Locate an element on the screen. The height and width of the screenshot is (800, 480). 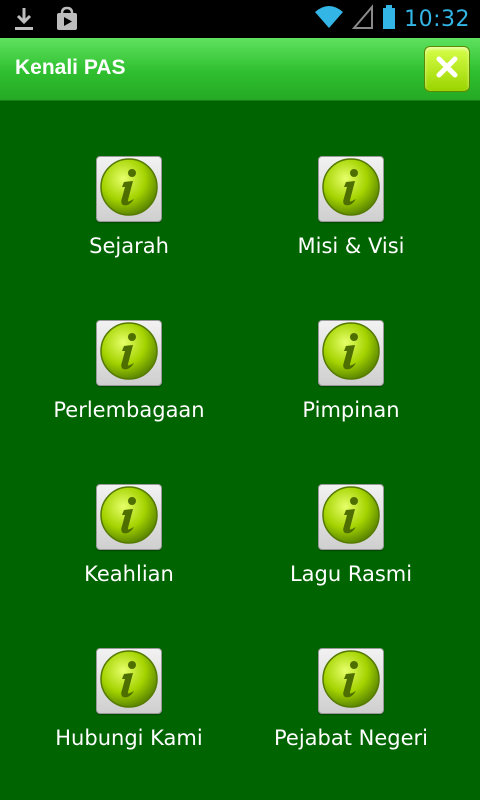
menu-item-label: Hubungi Kami is located at coordinates (129, 738).